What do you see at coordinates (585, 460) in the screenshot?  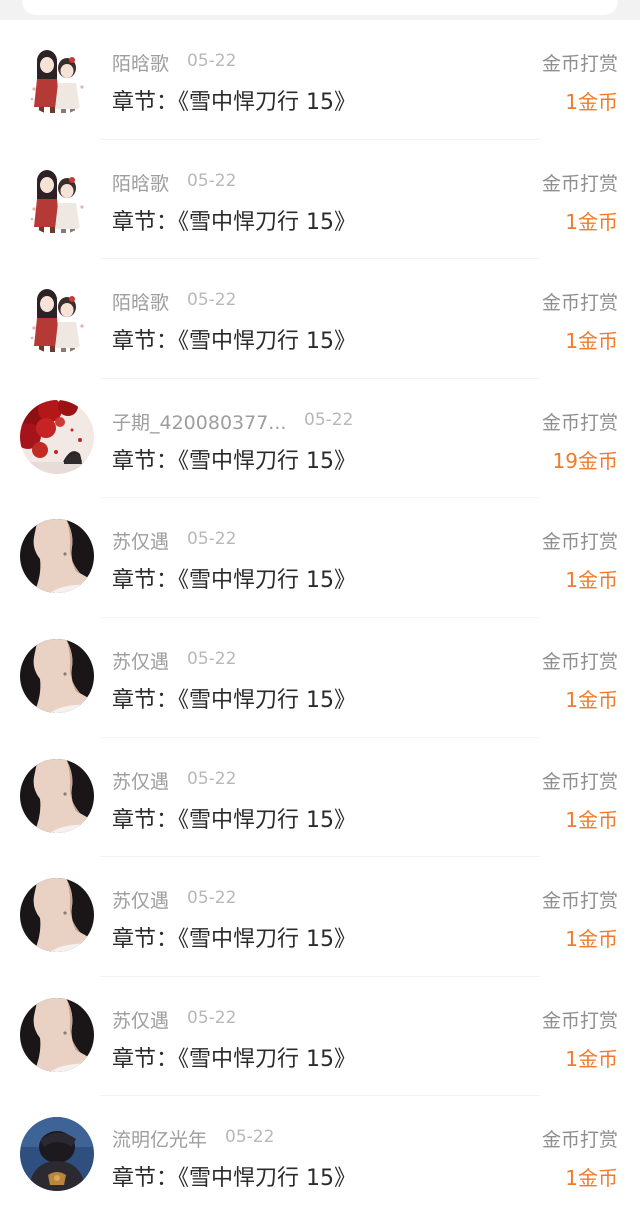 I see `reward-amount: 19金币` at bounding box center [585, 460].